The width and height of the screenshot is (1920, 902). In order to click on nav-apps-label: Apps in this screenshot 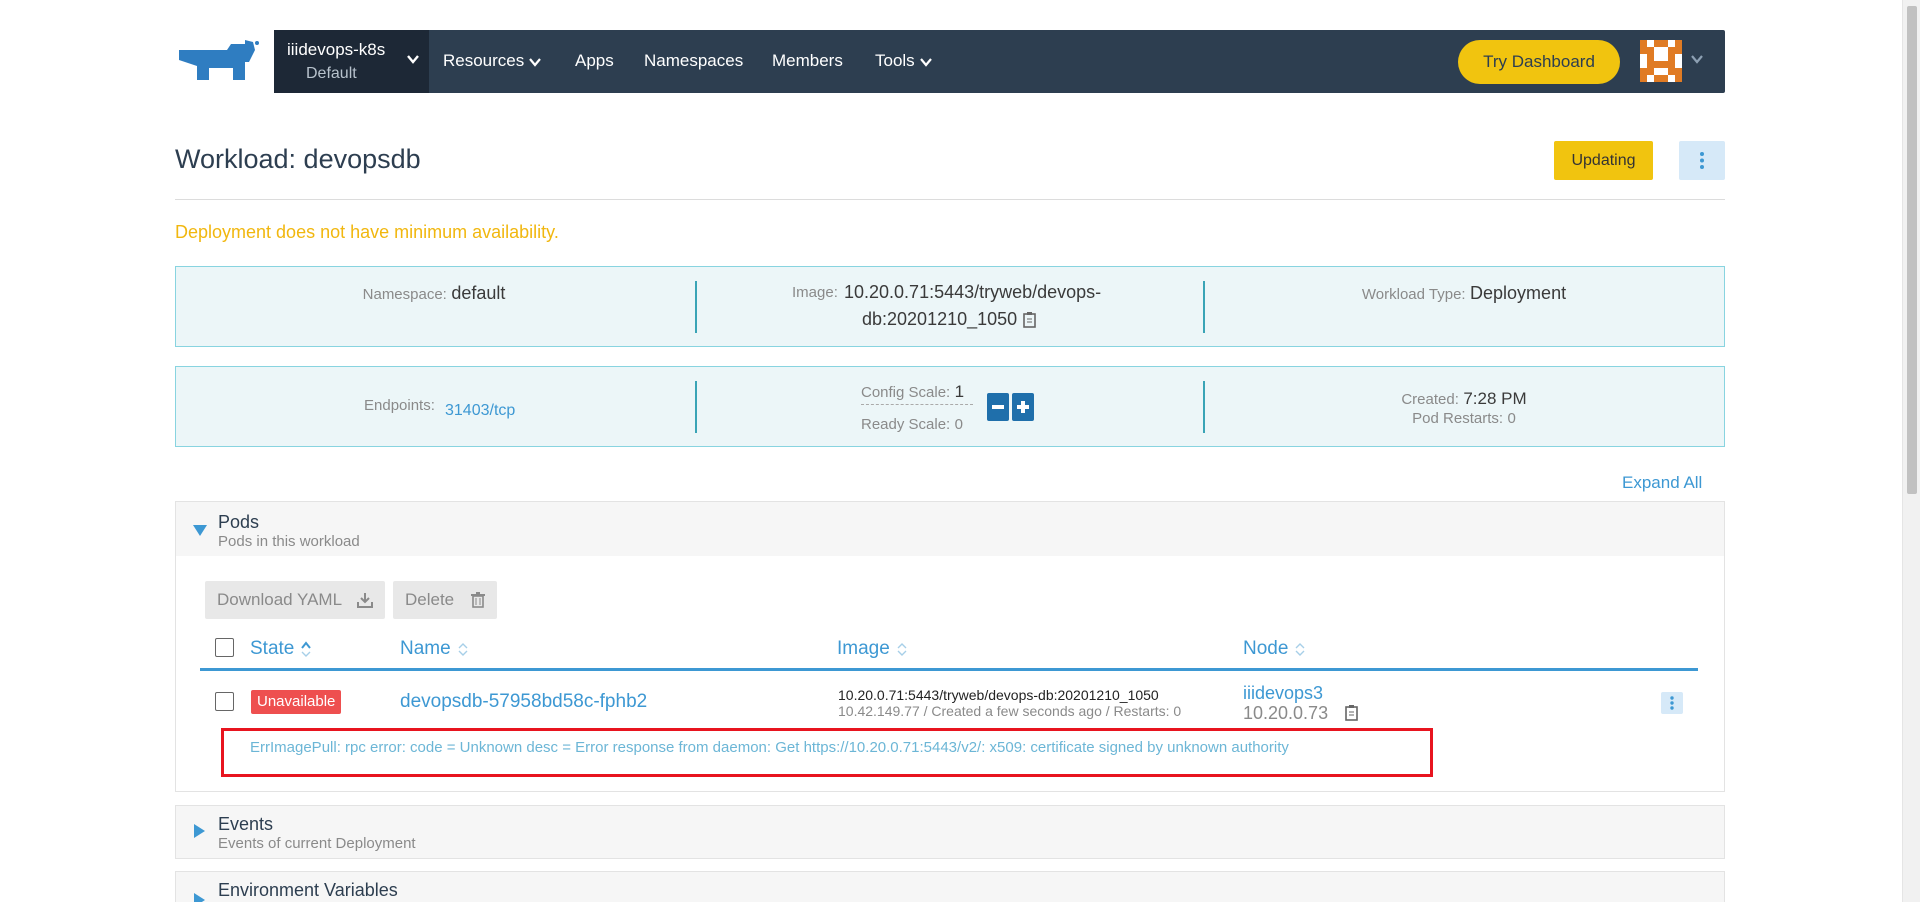, I will do `click(594, 60)`.